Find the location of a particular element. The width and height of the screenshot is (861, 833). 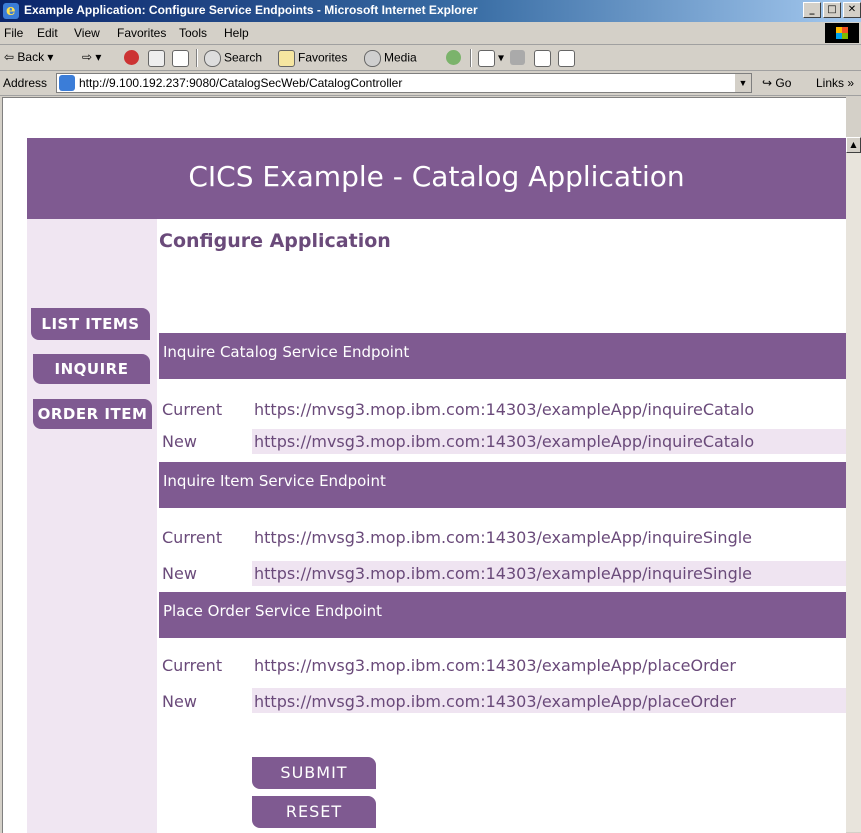

discuss-icon is located at coordinates (566, 58).